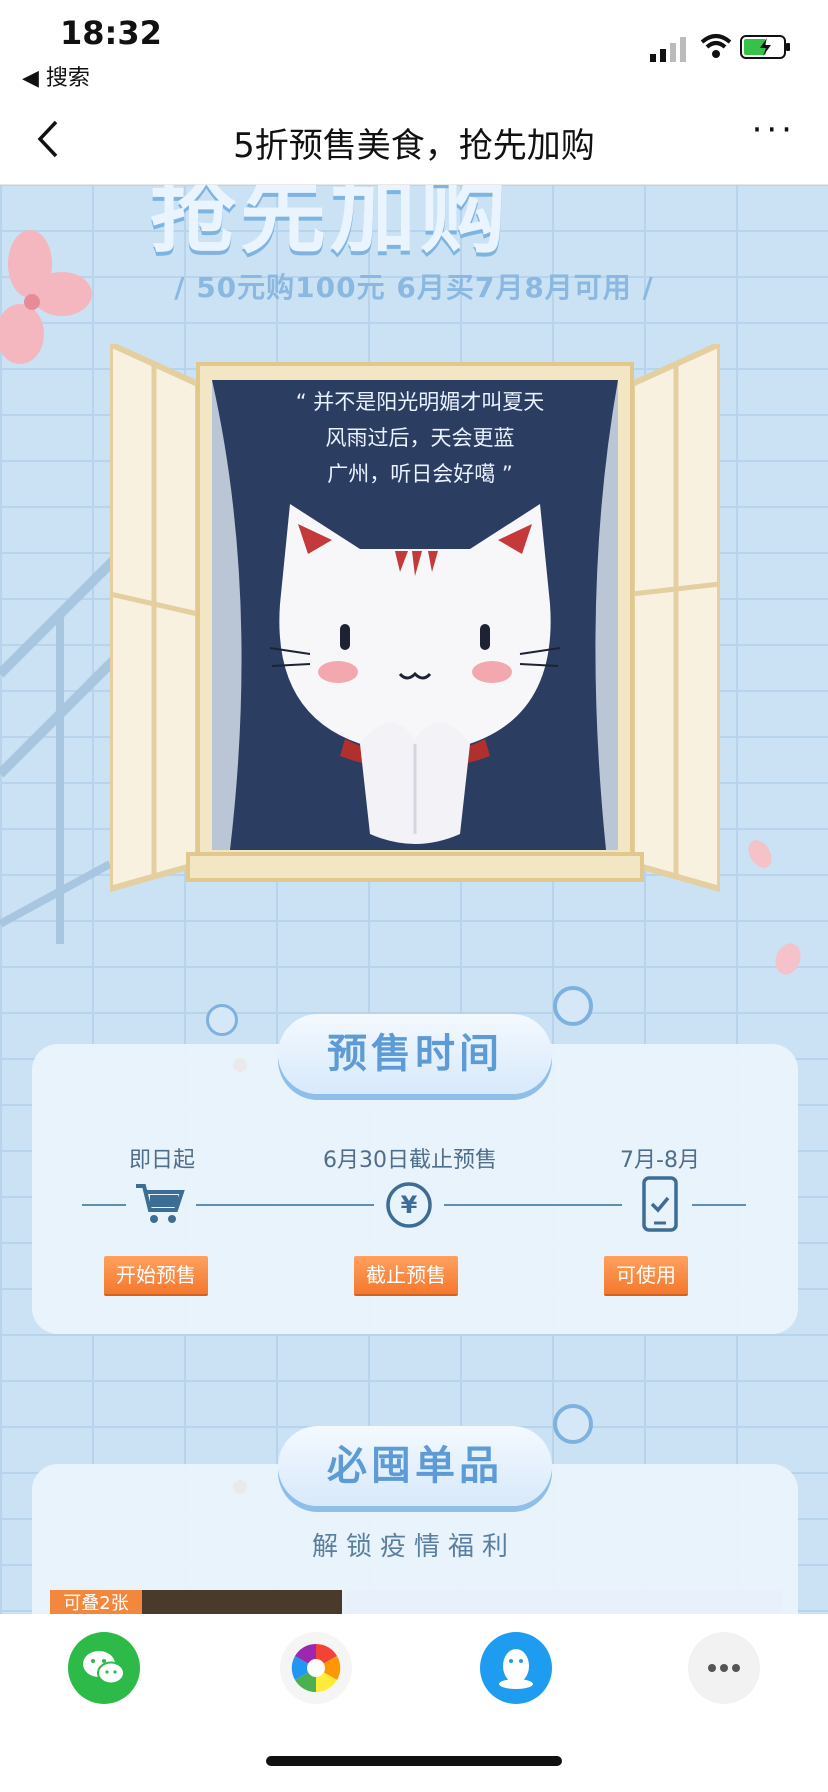 The height and width of the screenshot is (1792, 828). I want to click on product-image, so click(564, 1602).